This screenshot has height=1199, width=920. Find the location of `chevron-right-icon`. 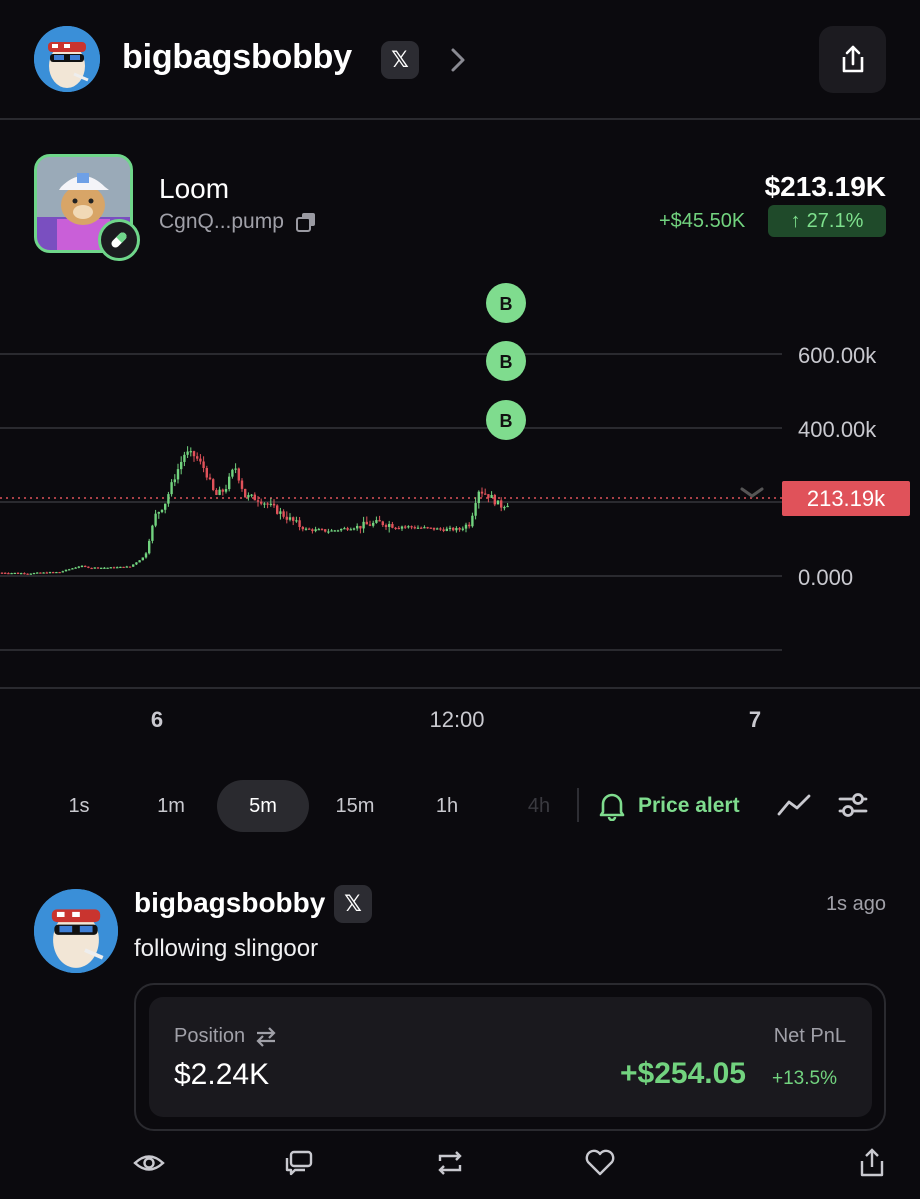

chevron-right-icon is located at coordinates (458, 60).